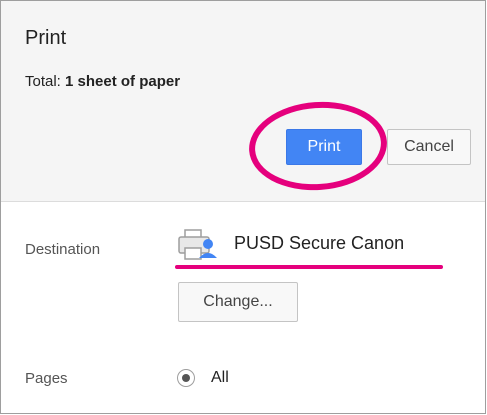 Image resolution: width=487 pixels, height=415 pixels. I want to click on printer-icon, so click(197, 244).